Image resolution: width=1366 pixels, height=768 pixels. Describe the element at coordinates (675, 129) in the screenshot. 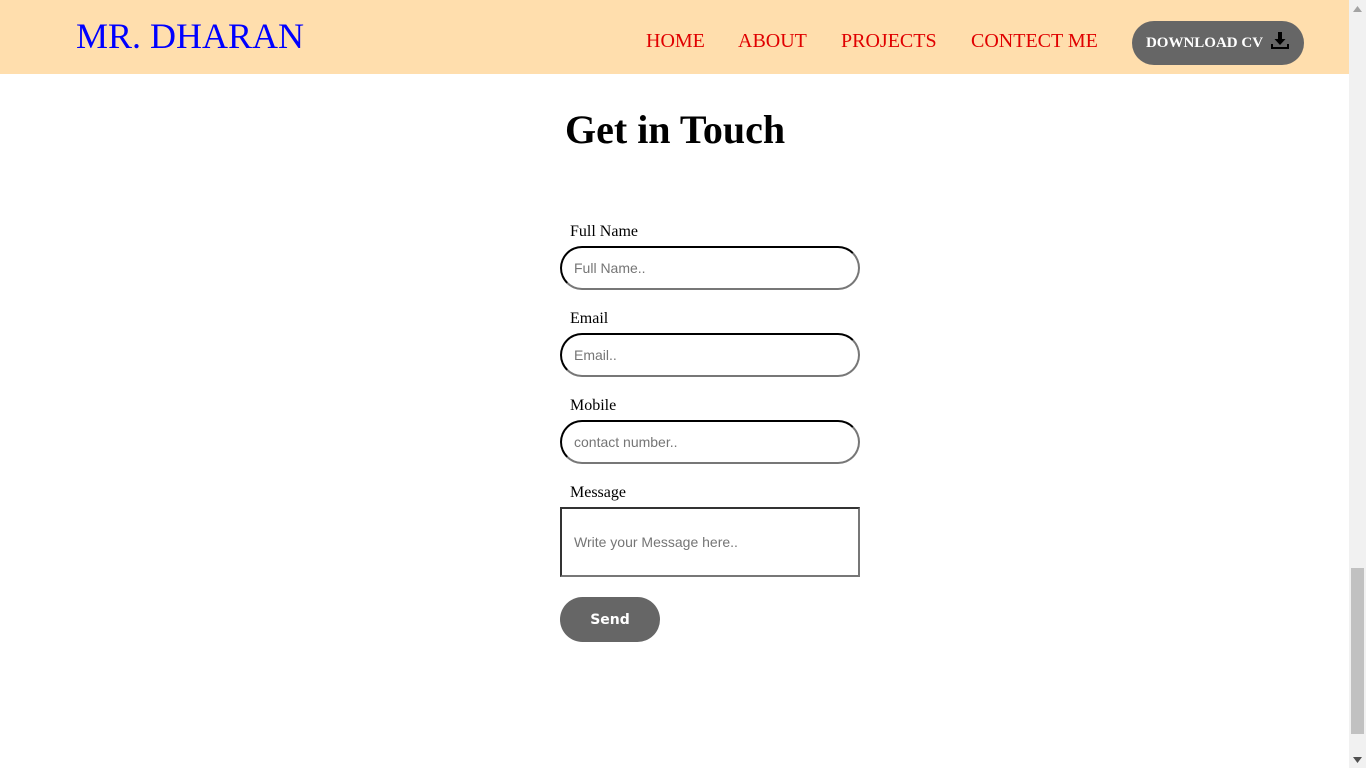

I see `page-title: Get in Touch` at that location.